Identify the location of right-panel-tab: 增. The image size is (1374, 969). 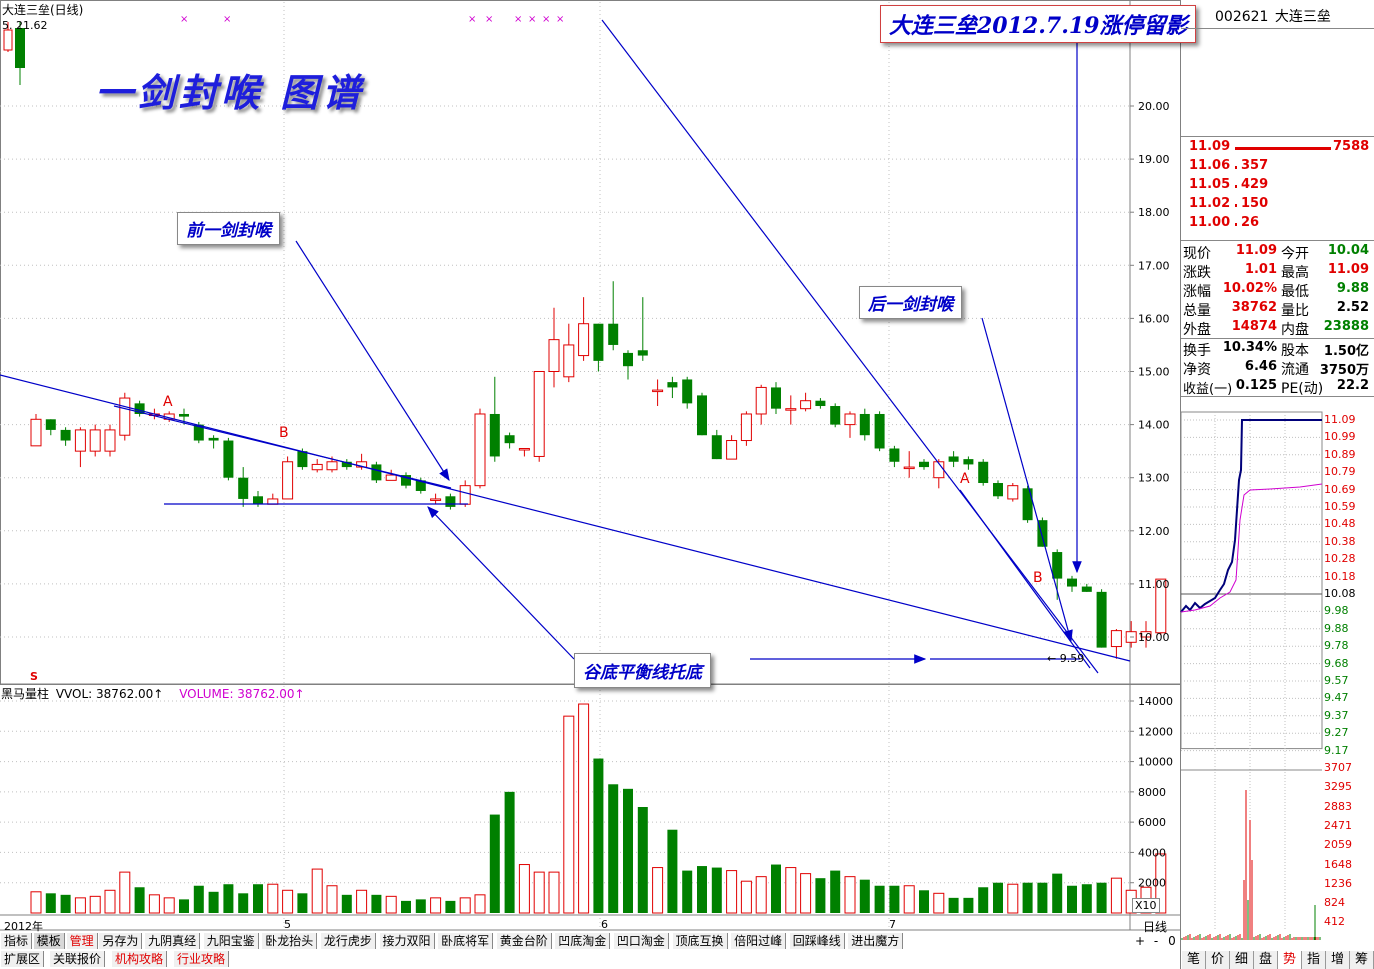
(1338, 960).